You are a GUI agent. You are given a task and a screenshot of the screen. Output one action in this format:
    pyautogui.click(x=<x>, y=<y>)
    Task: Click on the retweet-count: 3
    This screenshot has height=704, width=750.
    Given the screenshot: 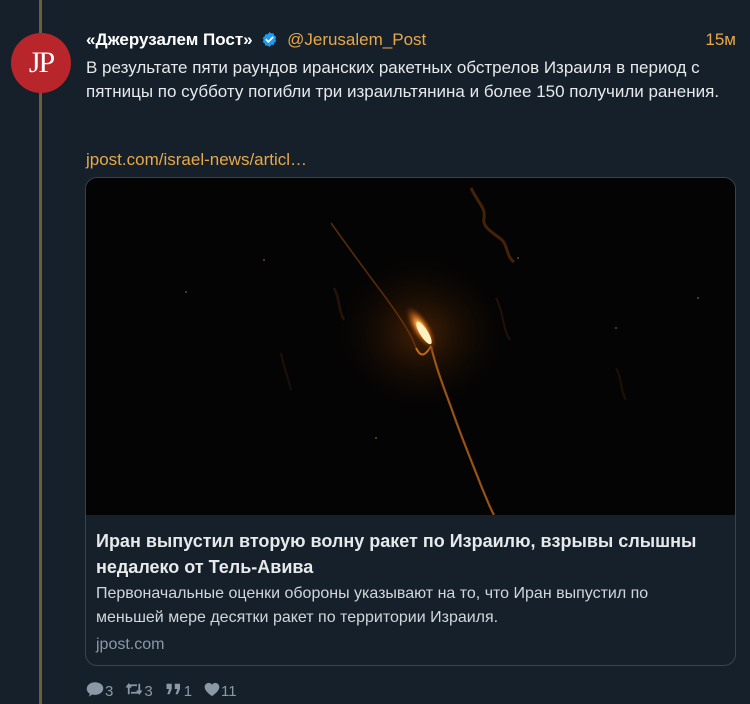 What is the action you would take?
    pyautogui.click(x=148, y=691)
    